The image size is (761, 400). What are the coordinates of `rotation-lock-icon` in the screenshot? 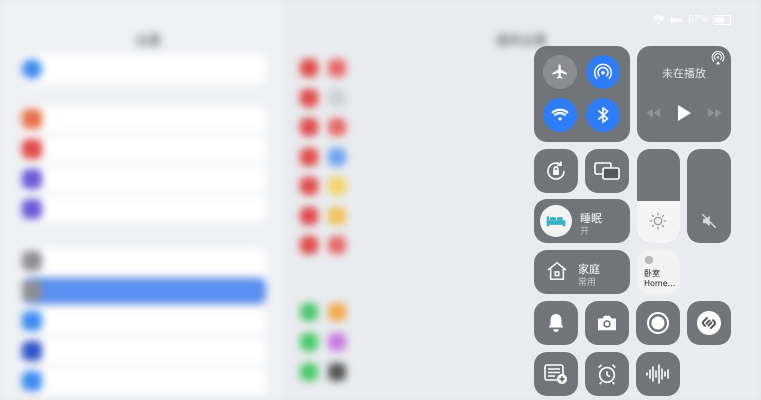 It's located at (556, 171).